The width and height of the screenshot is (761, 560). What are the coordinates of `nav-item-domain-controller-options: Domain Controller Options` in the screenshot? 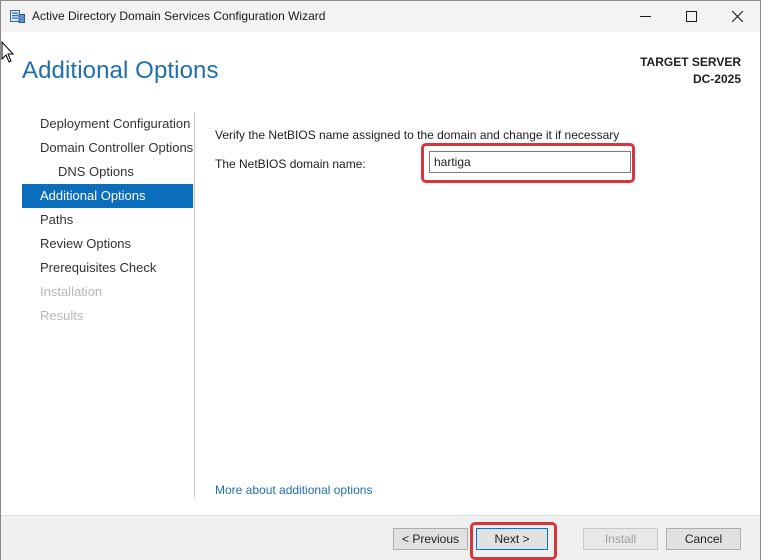 It's located at (107, 148).